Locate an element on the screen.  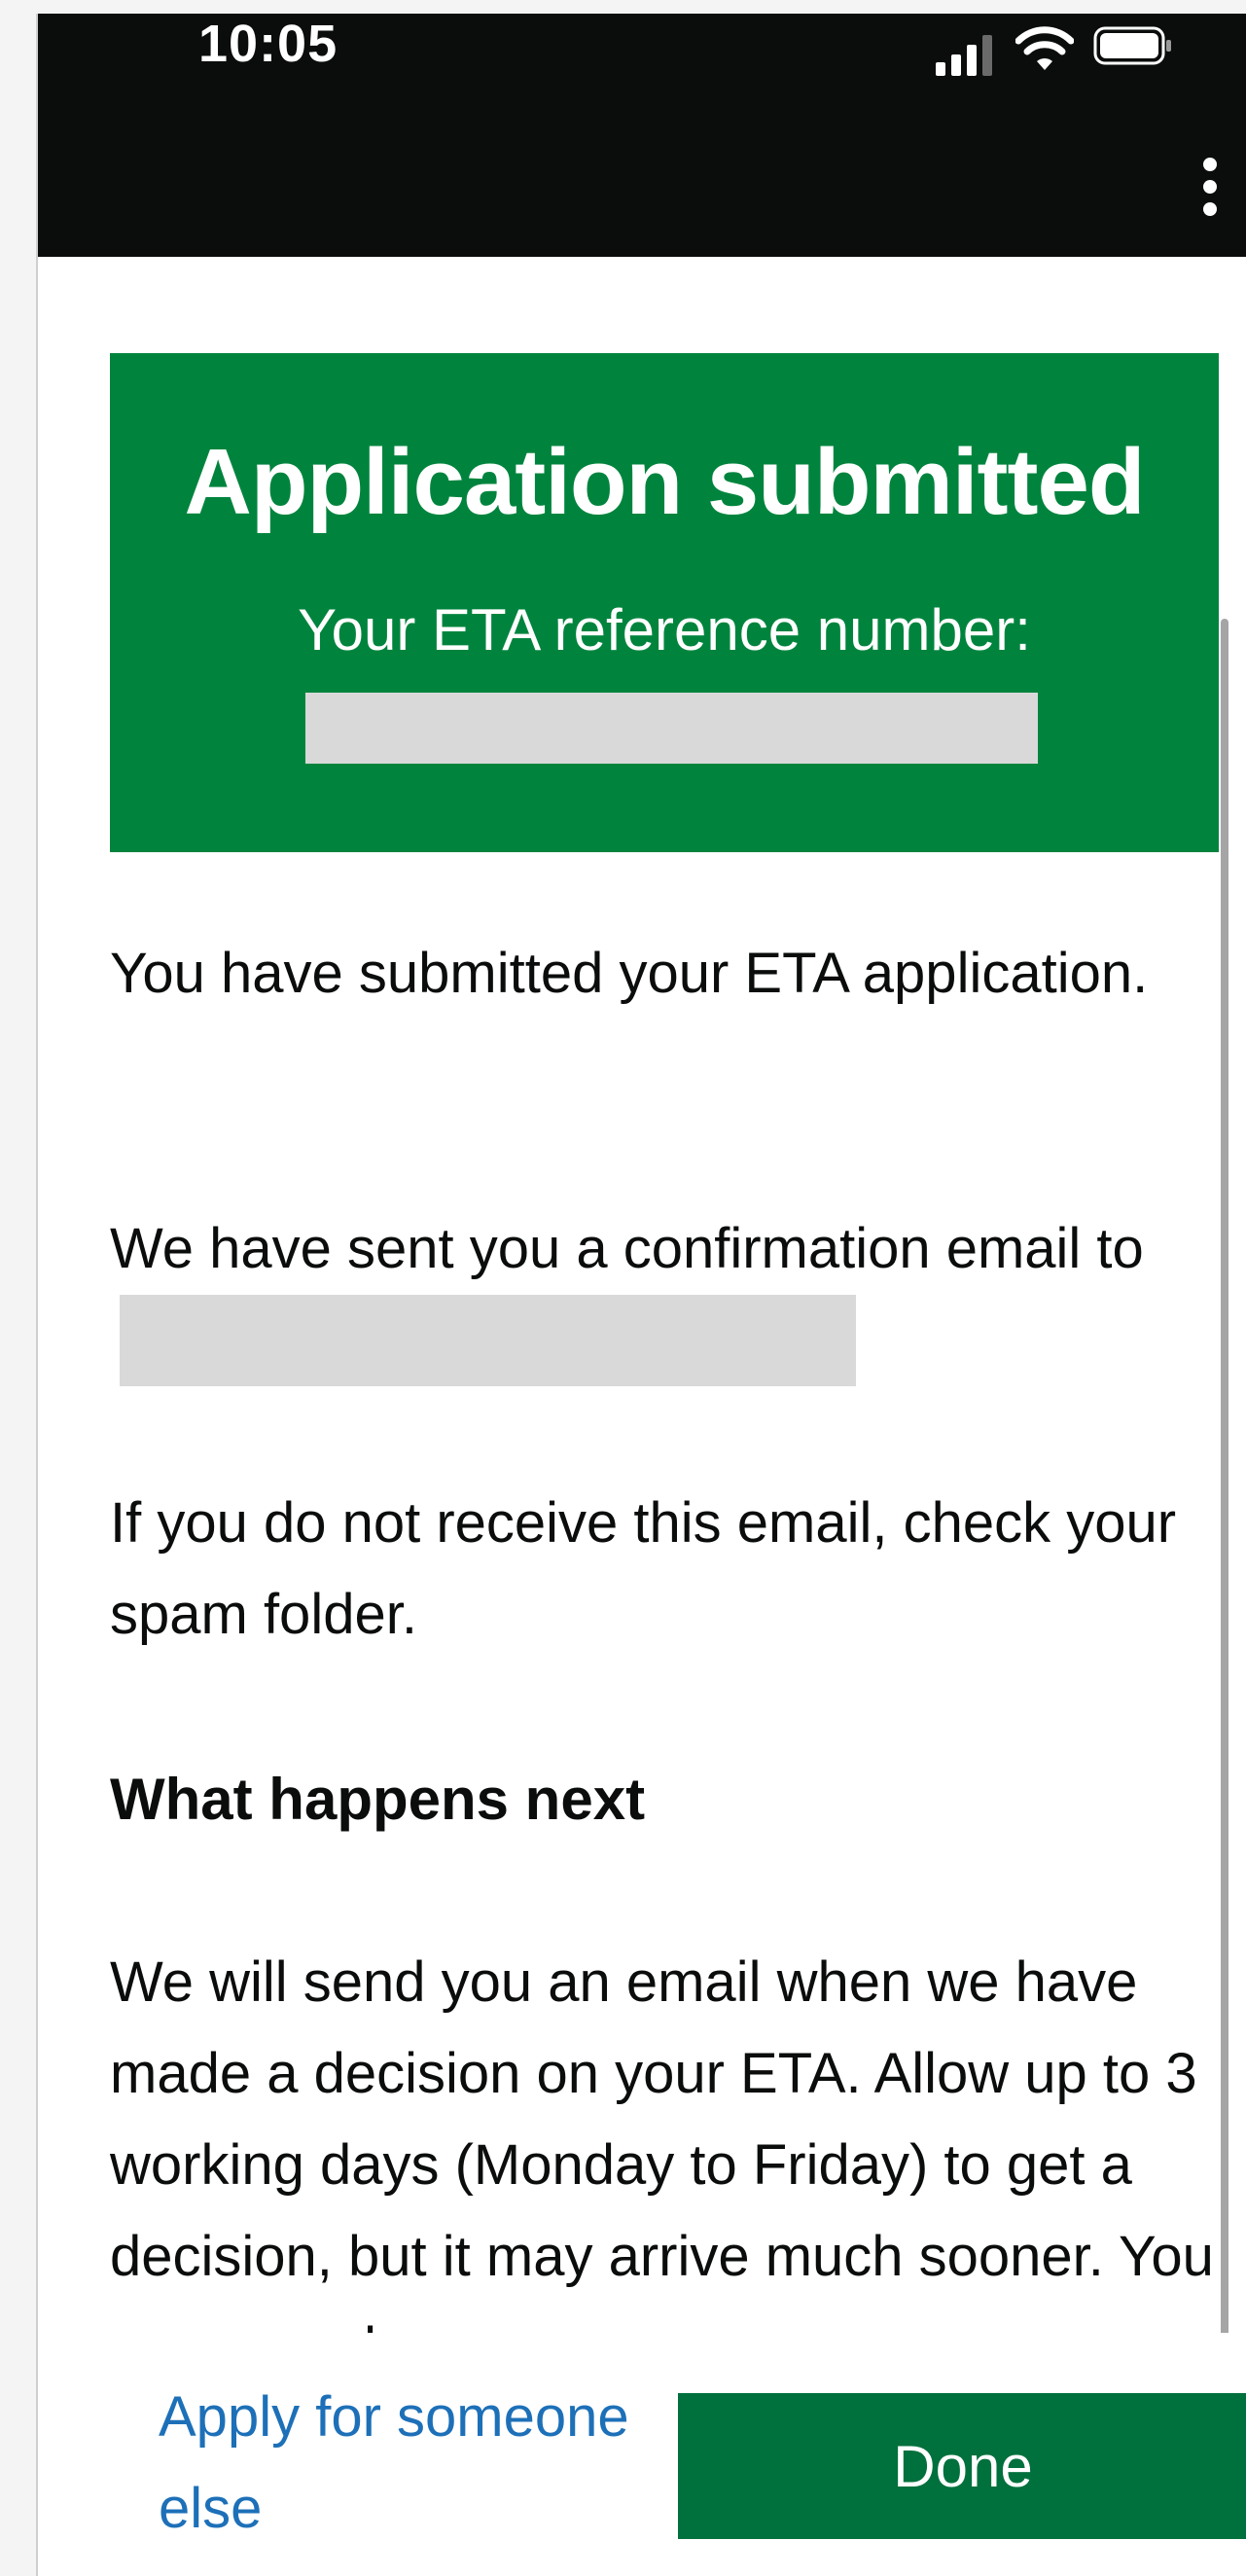
wifi-icon is located at coordinates (1044, 48).